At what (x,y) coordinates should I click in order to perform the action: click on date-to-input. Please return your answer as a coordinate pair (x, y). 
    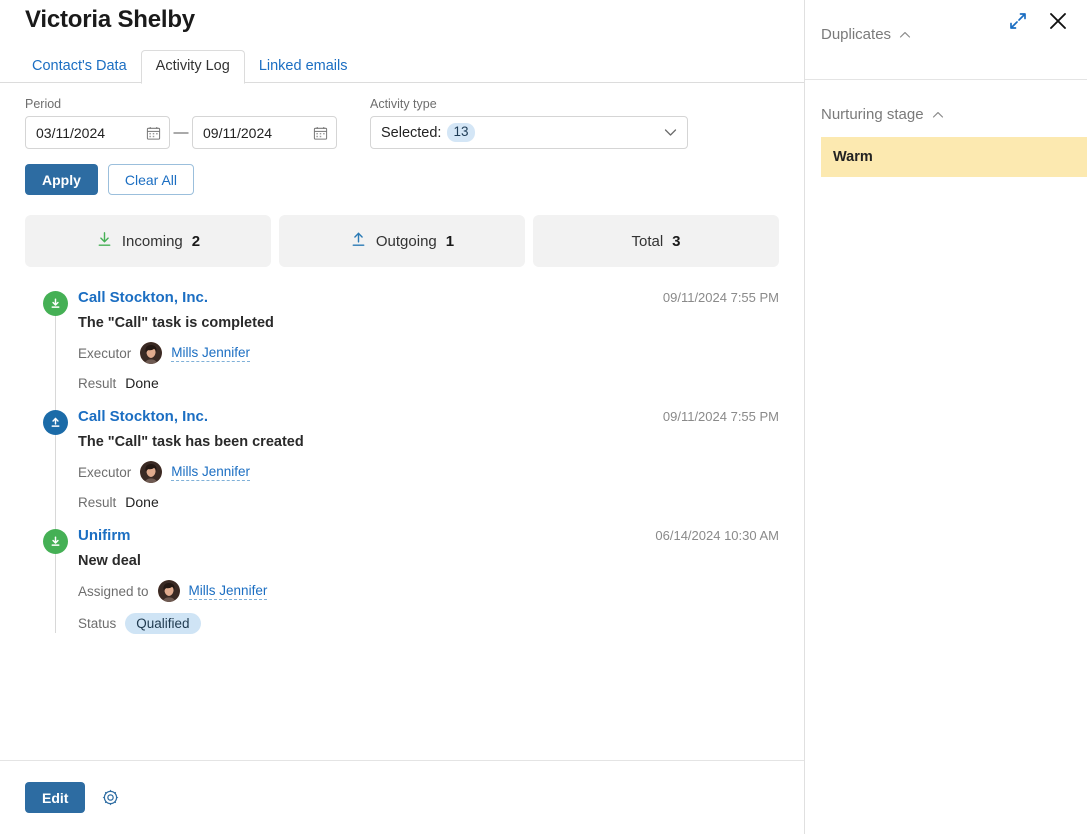
    Looking at the image, I should click on (254, 132).